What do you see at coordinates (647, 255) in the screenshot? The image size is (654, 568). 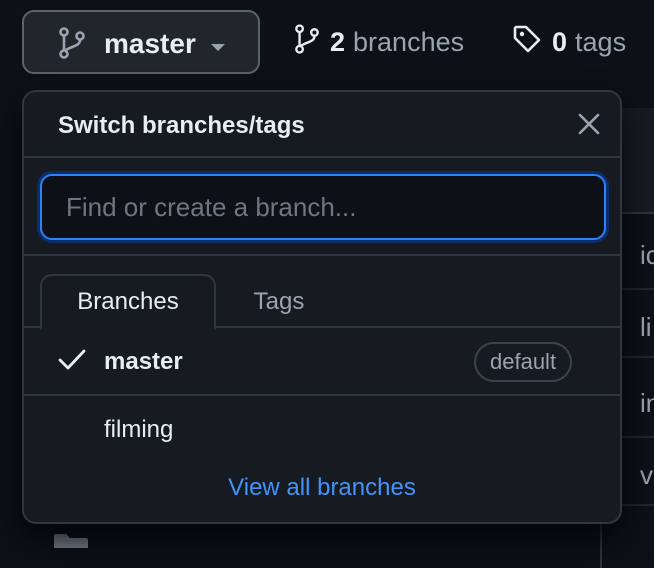 I see `file-row-name: ic` at bounding box center [647, 255].